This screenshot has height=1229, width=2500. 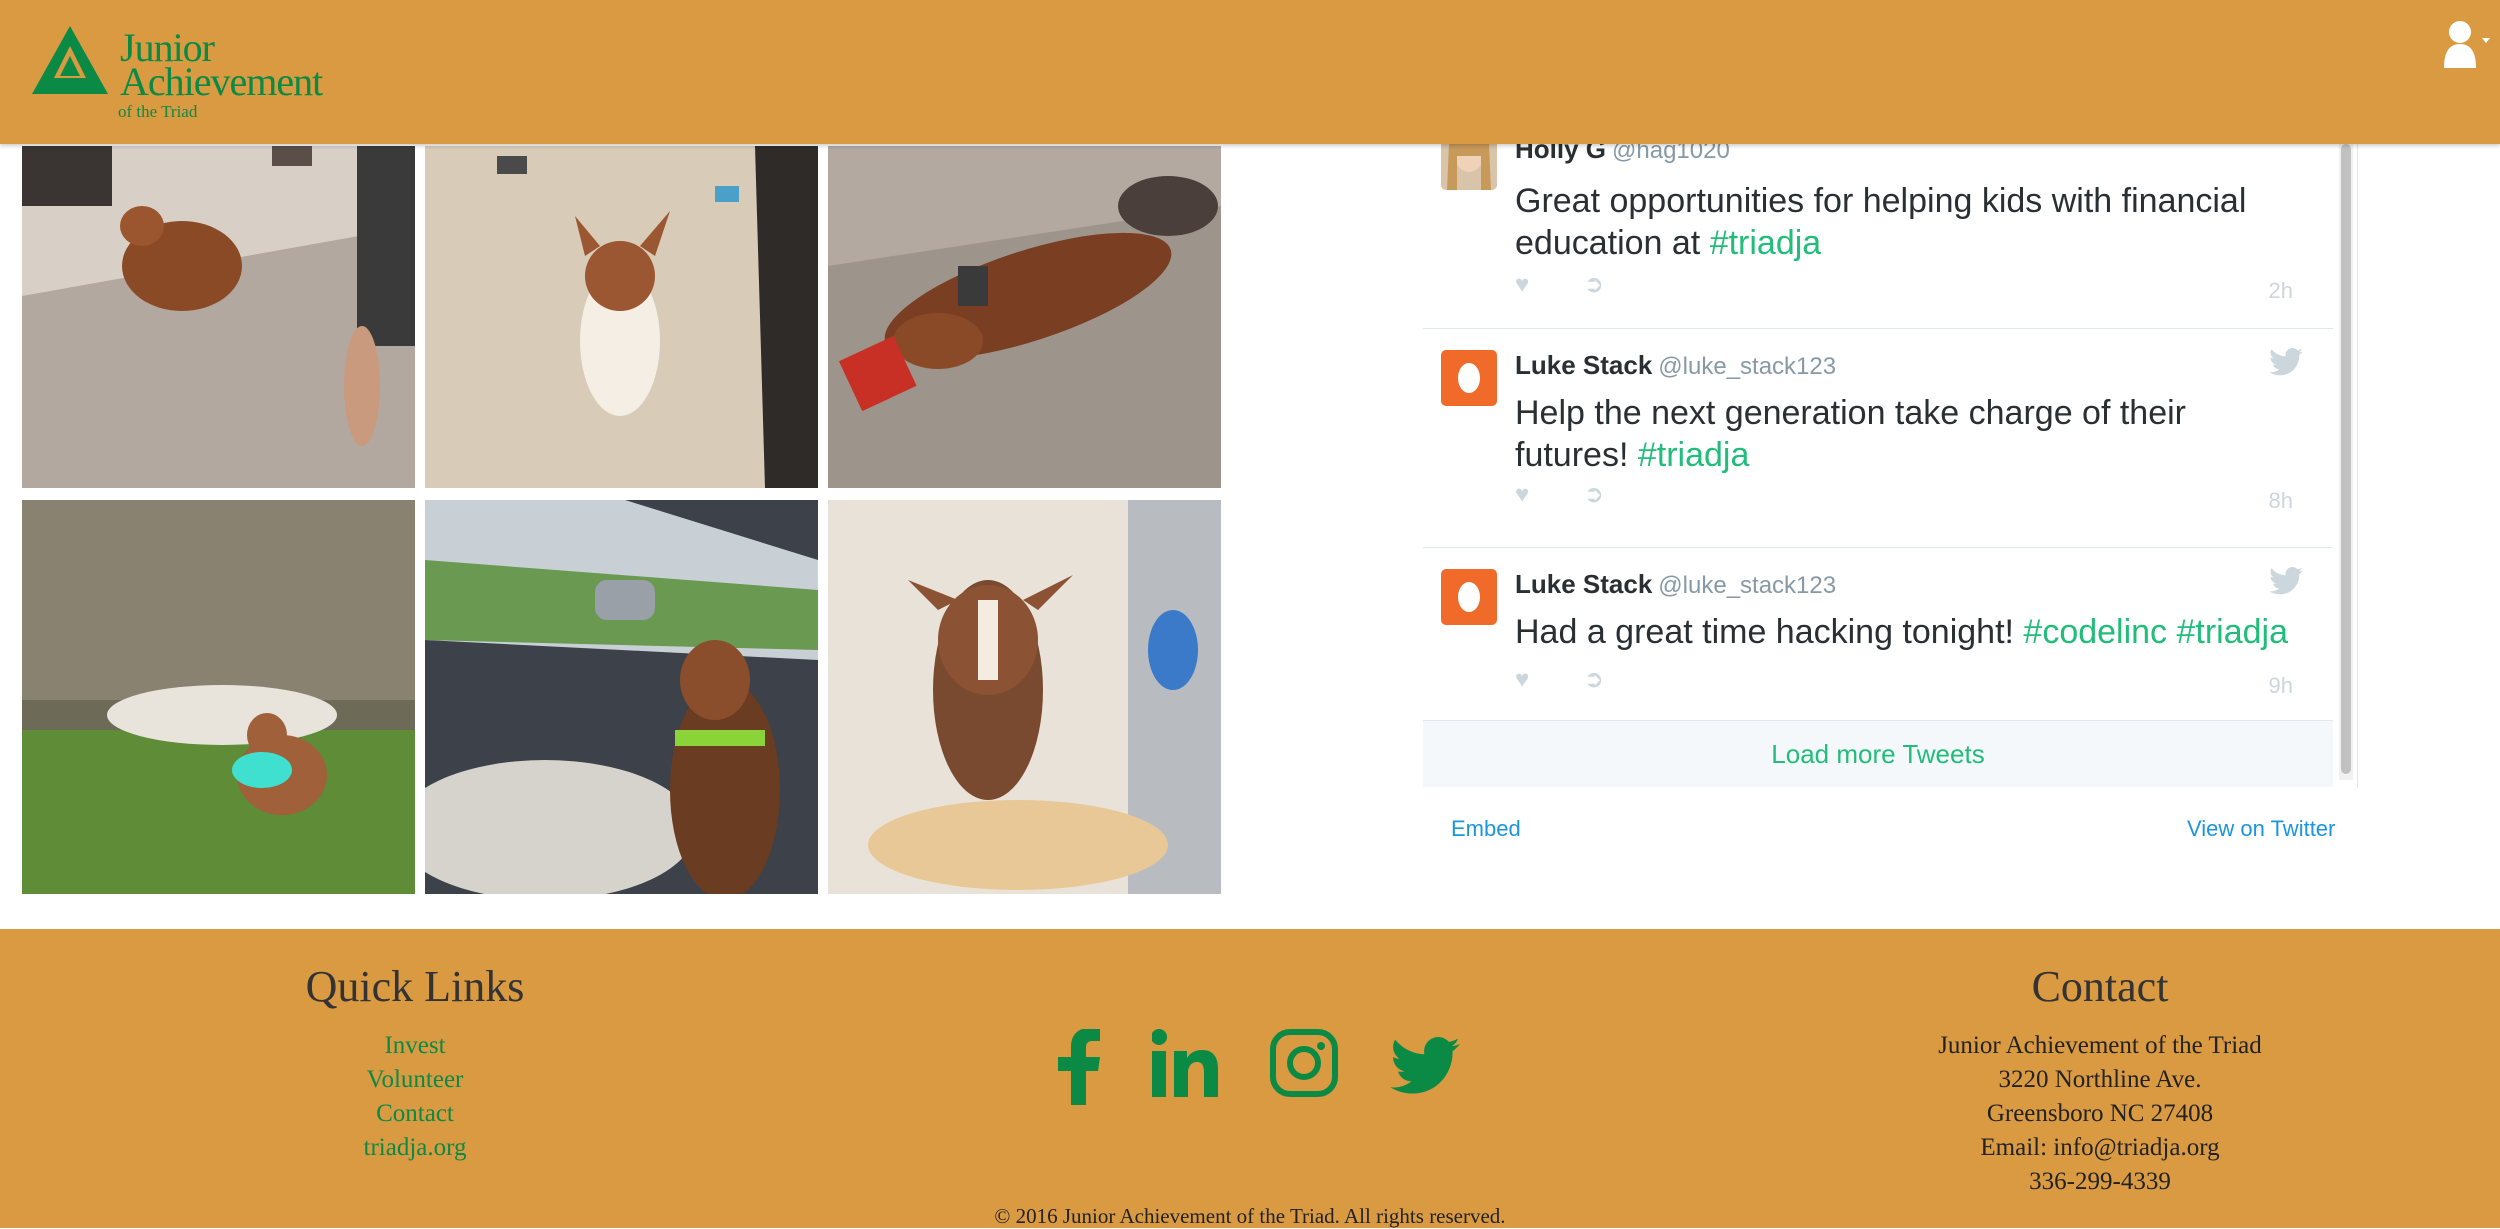 I want to click on tweet-hashtags: #codelinc #triadja, so click(x=2155, y=632).